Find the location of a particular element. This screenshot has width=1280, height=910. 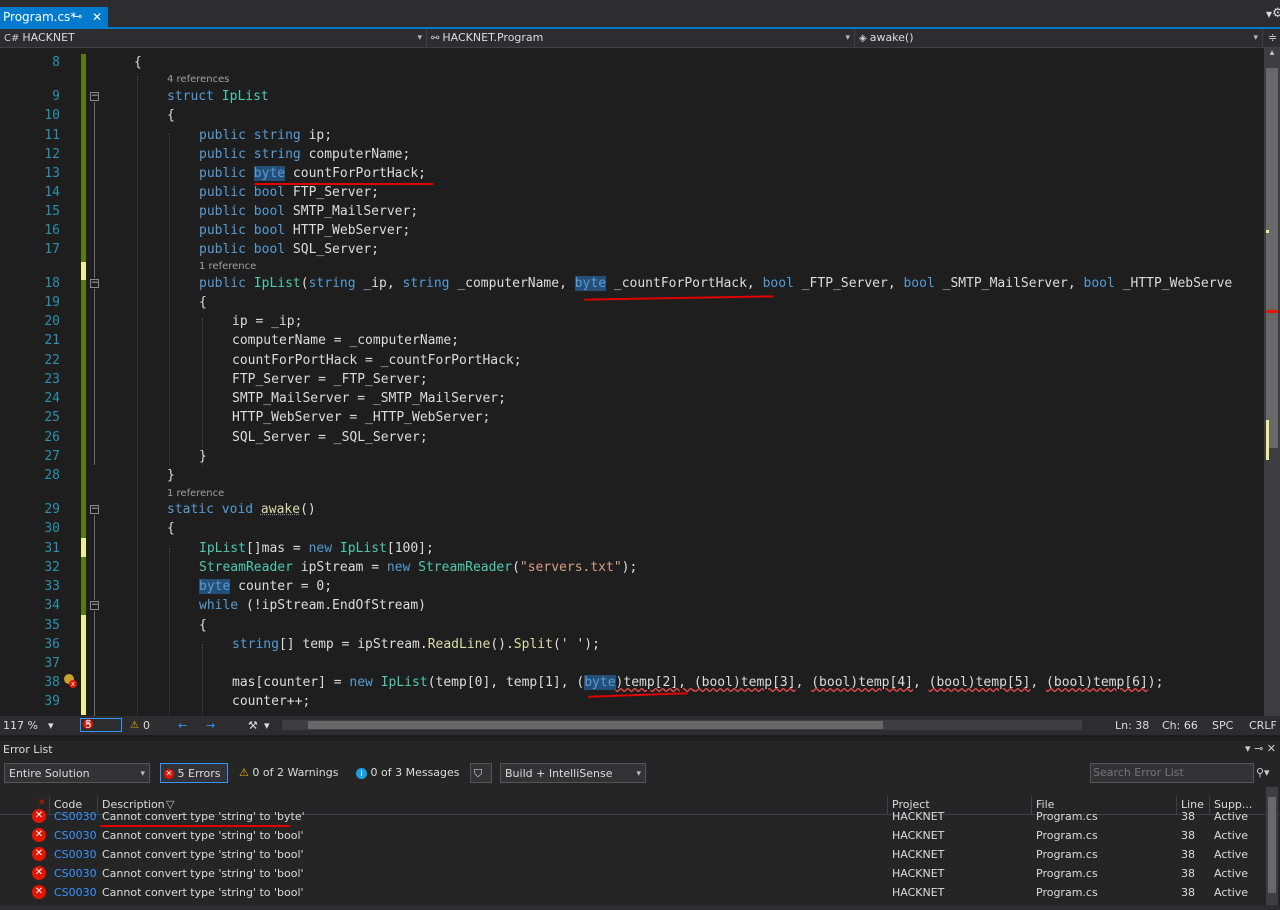

line-number: 33 is located at coordinates (52, 586).